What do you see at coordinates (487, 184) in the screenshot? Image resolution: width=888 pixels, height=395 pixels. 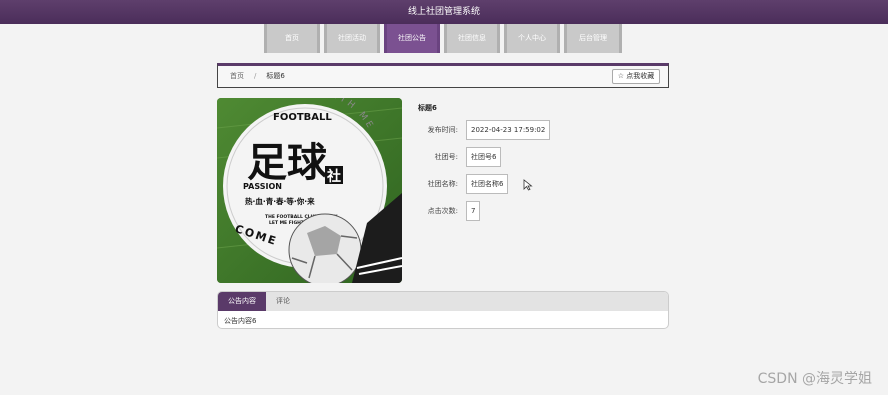 I see `field-value-club-name: 社团名称6` at bounding box center [487, 184].